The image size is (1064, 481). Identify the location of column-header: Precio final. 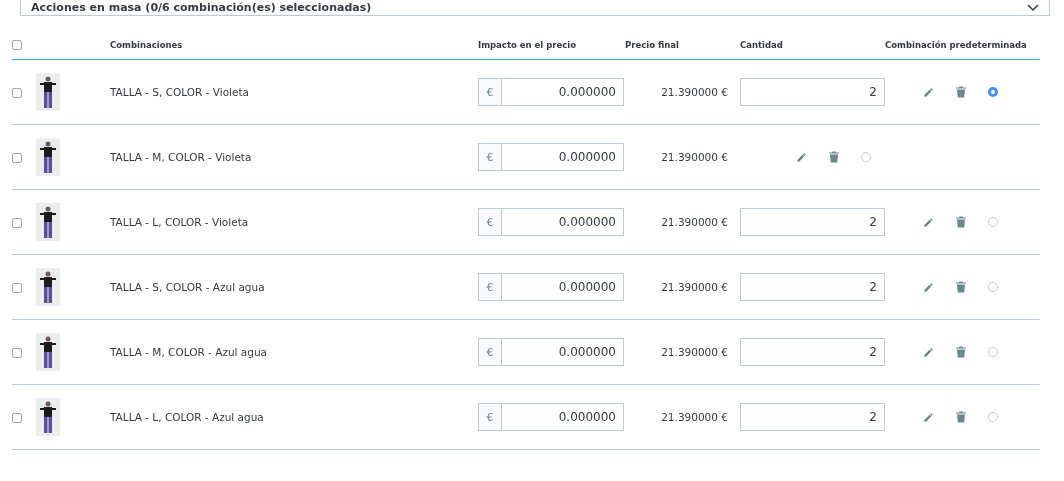
(652, 44).